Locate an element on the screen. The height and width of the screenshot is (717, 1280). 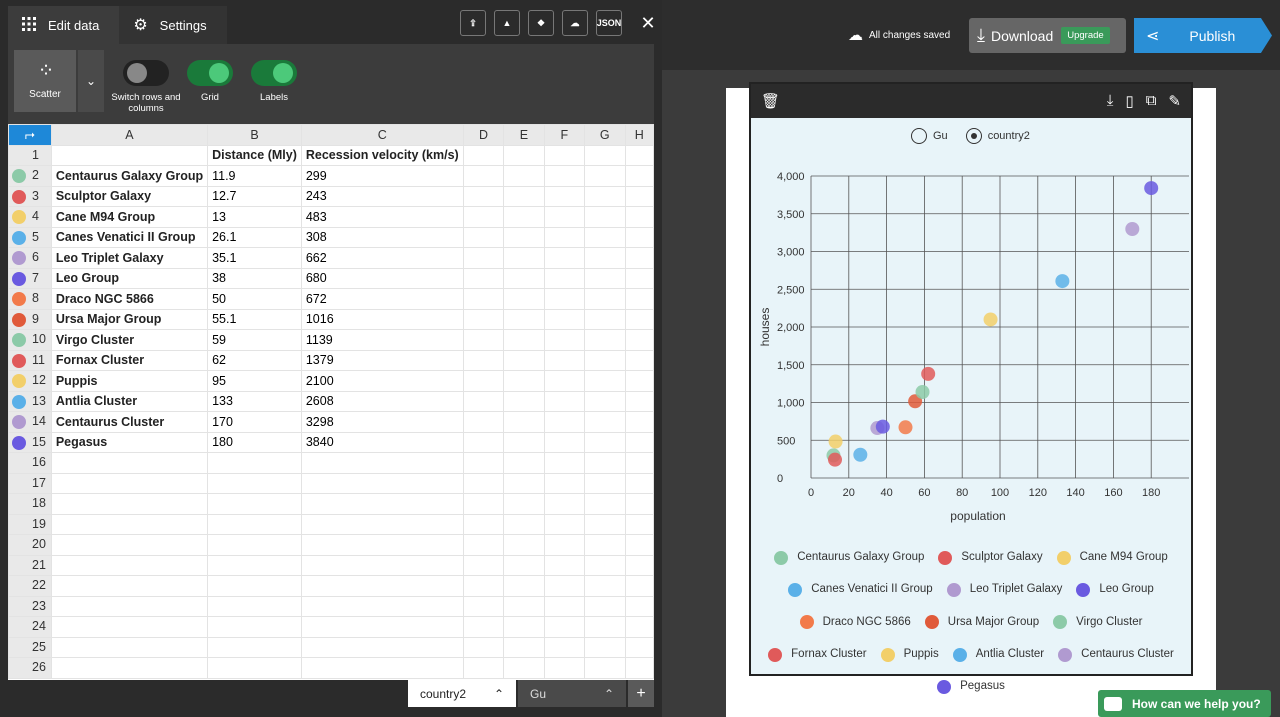
chart-type-dropdown: ⌄ is located at coordinates (91, 81).